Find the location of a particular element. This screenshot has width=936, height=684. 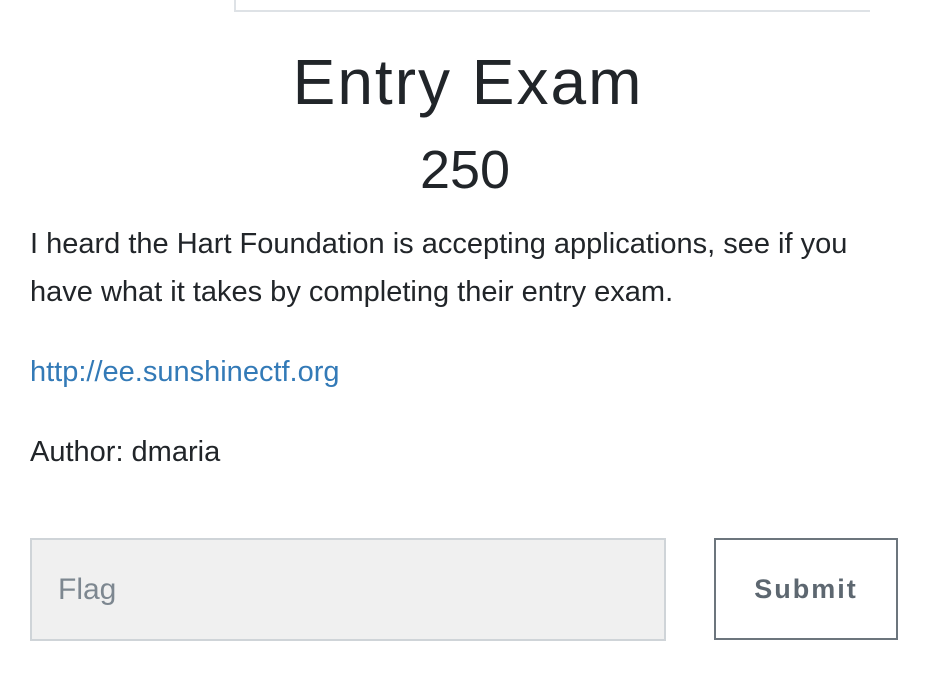

flag-input is located at coordinates (348, 589).